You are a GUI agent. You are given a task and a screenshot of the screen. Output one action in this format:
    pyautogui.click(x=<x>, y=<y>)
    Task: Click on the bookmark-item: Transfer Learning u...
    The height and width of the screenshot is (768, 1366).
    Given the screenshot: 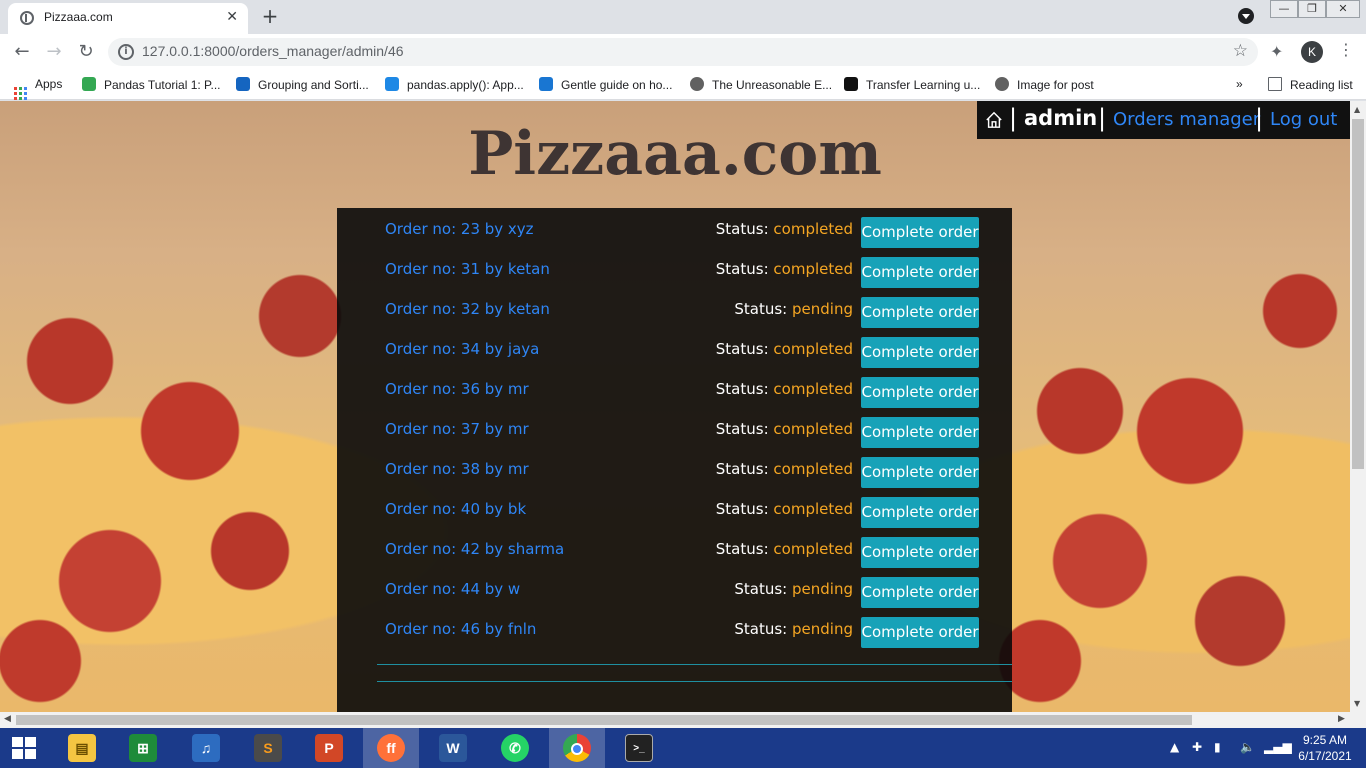 What is the action you would take?
    pyautogui.click(x=912, y=84)
    